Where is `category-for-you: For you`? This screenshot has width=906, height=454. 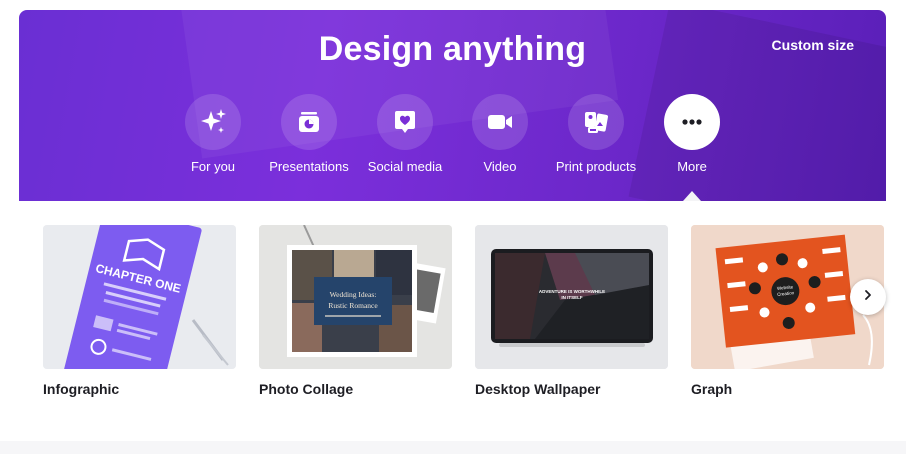
category-for-you: For you is located at coordinates (213, 134).